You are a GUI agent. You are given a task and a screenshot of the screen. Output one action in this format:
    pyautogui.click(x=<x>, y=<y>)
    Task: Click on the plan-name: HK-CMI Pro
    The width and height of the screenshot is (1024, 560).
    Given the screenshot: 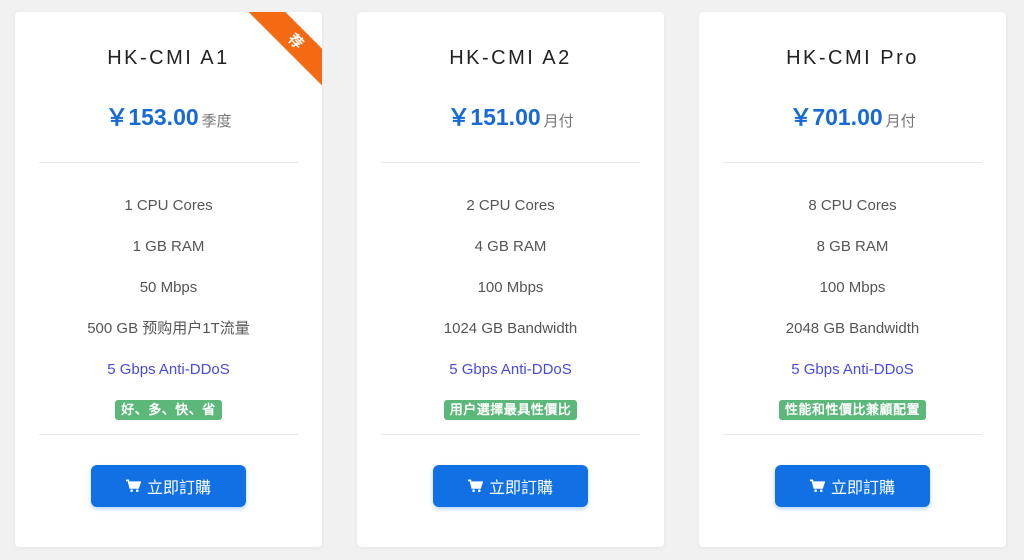 What is the action you would take?
    pyautogui.click(x=852, y=58)
    